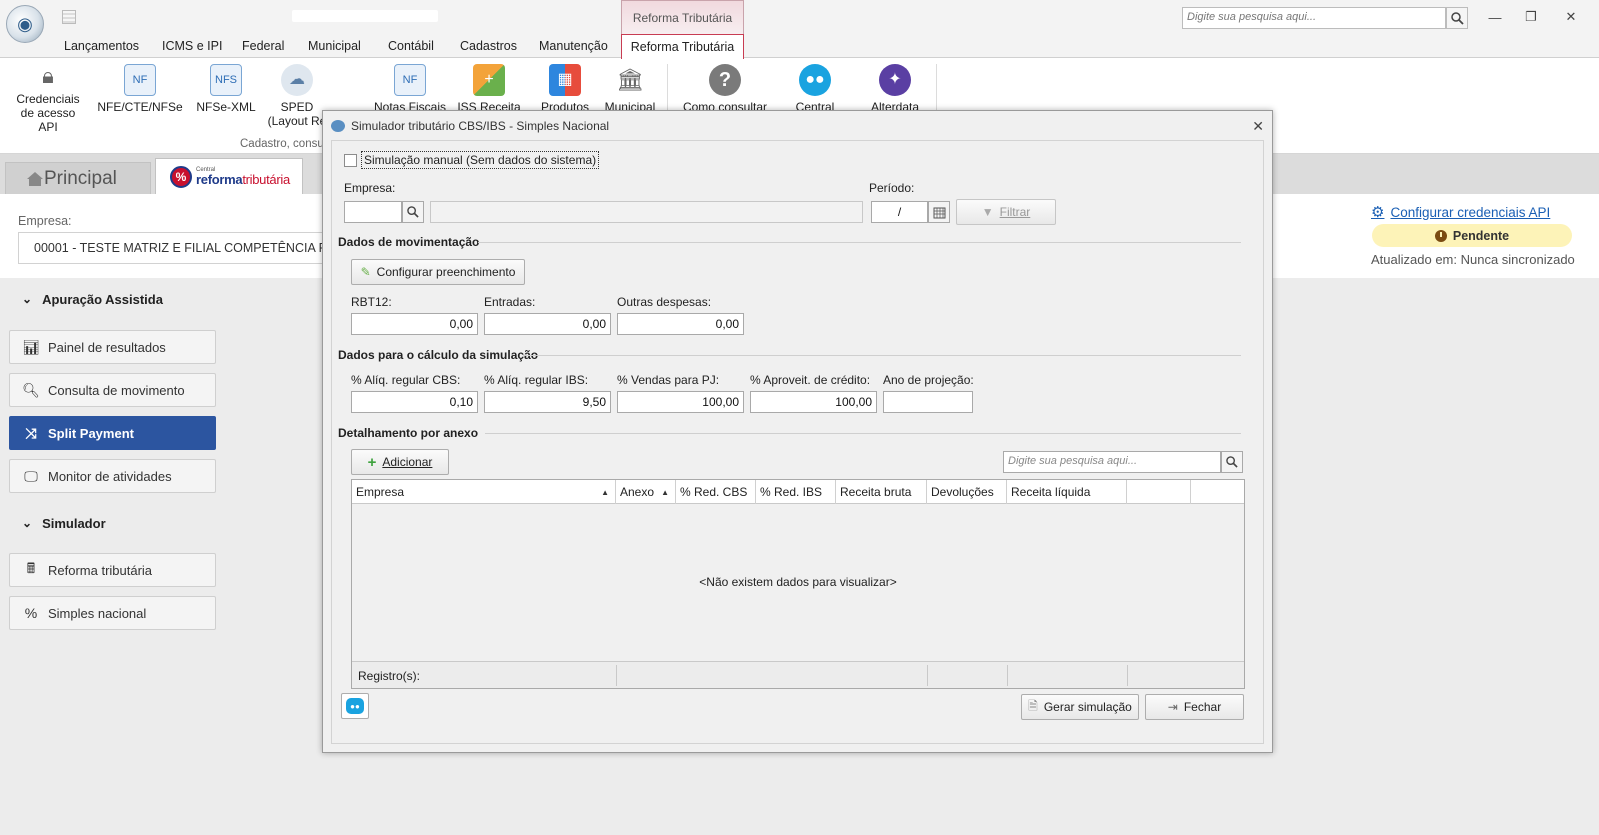 Image resolution: width=1599 pixels, height=835 pixels. Describe the element at coordinates (1194, 707) in the screenshot. I see `fechar-button: ⇥ Fechar` at that location.